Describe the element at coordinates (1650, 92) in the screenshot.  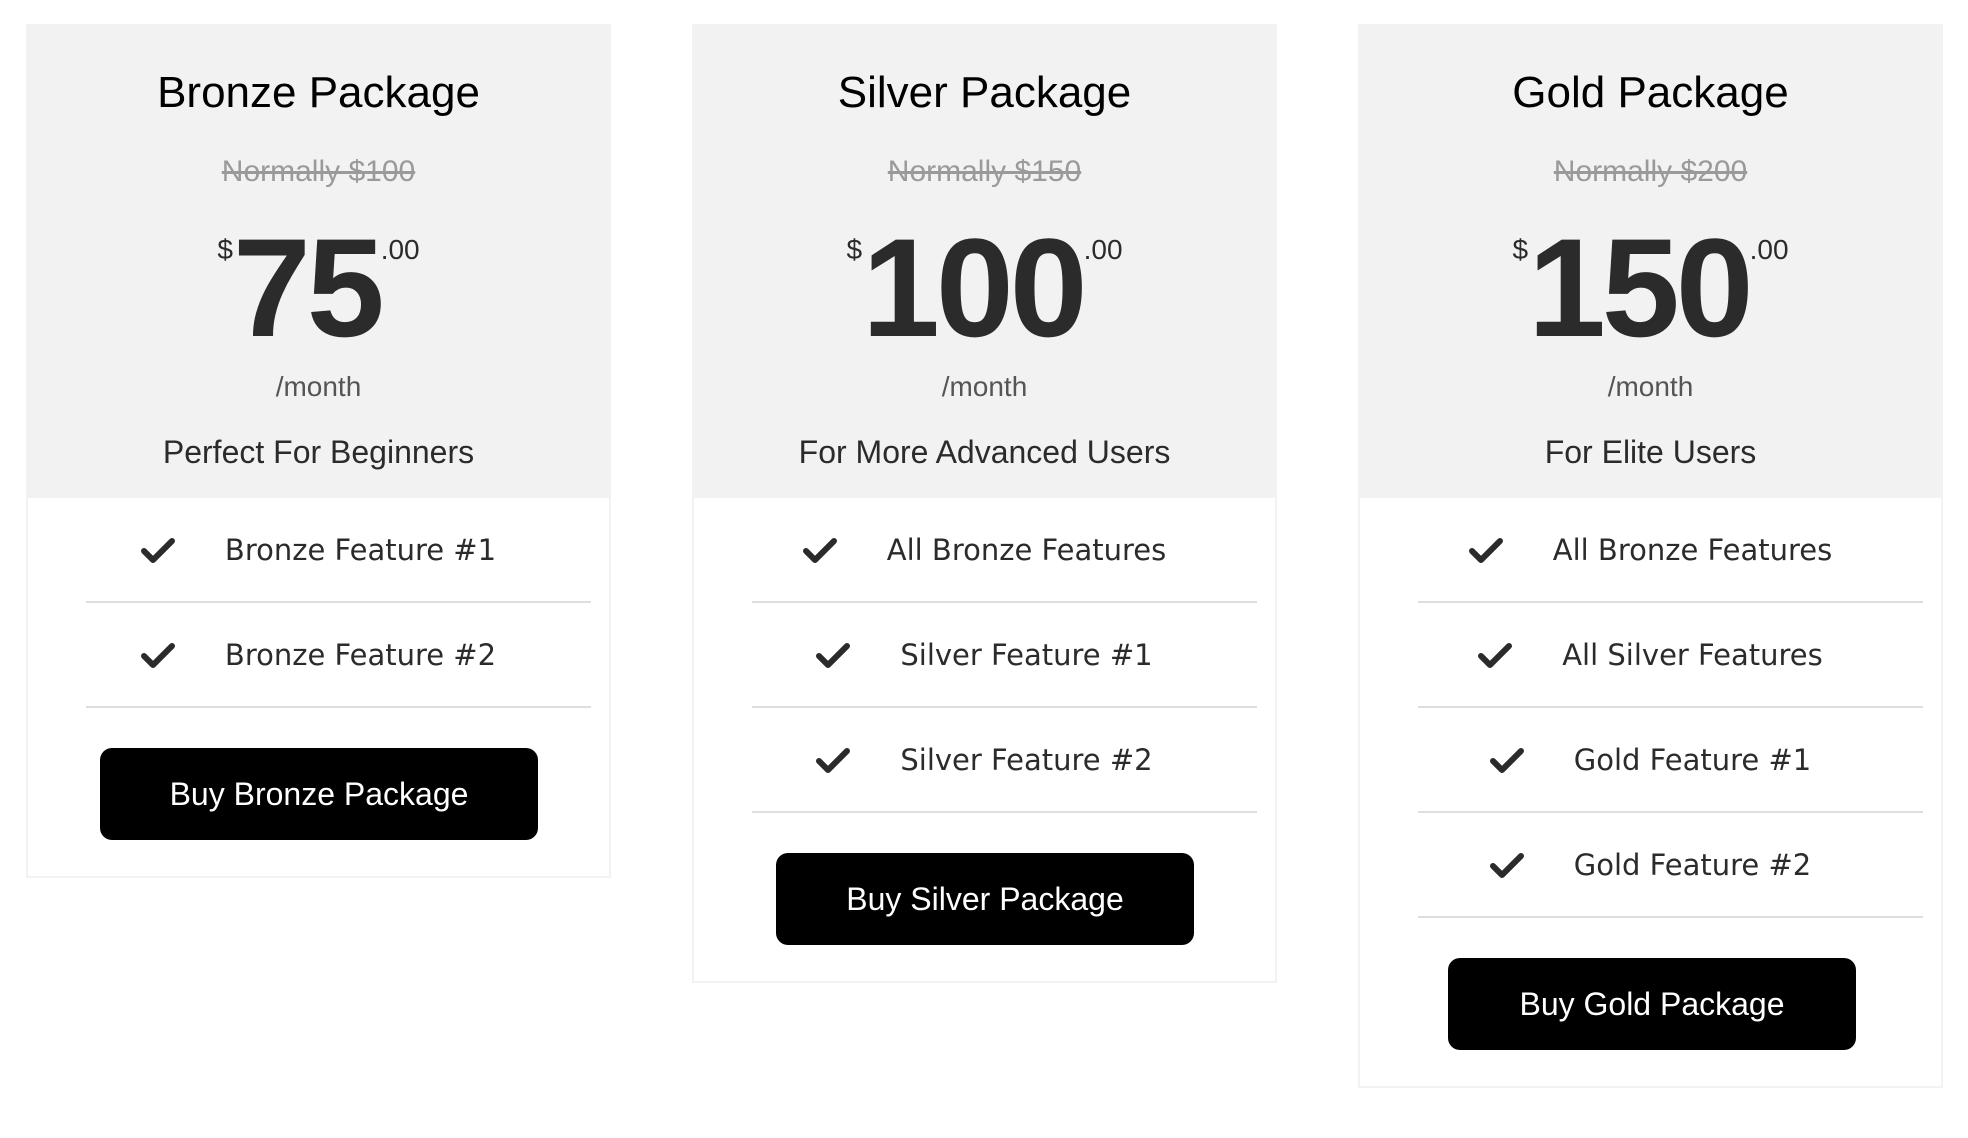
I see `plan-title: Gold Package` at that location.